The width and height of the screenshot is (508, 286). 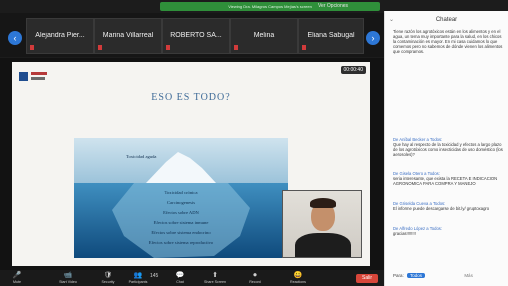 What do you see at coordinates (181, 242) in the screenshot?
I see `iceberg-label: Efectos sobre sistema reproductivo` at bounding box center [181, 242].